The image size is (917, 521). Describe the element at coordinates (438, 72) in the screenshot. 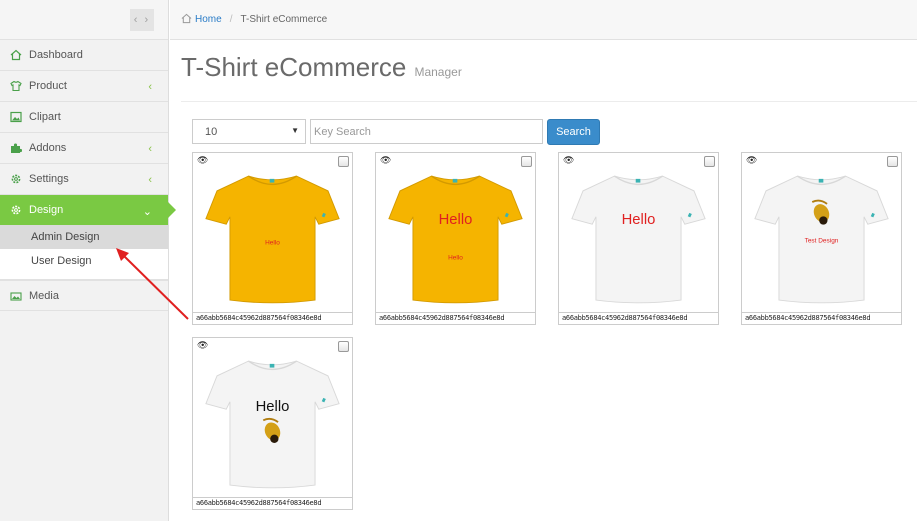

I see `page-subtitle: Manager` at that location.